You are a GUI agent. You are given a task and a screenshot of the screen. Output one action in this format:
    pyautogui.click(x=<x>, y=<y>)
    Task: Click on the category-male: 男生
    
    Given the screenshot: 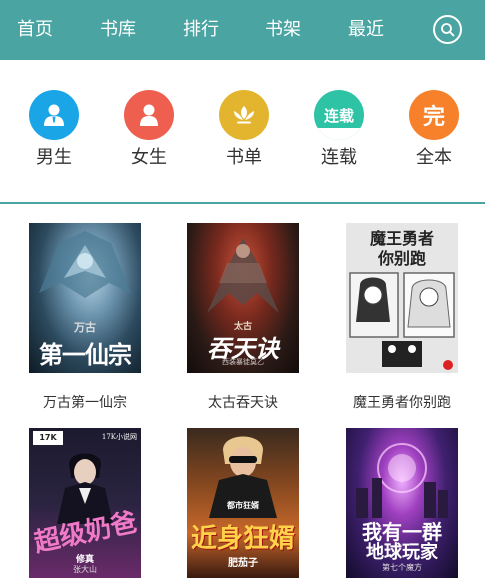 What is the action you would take?
    pyautogui.click(x=54, y=130)
    